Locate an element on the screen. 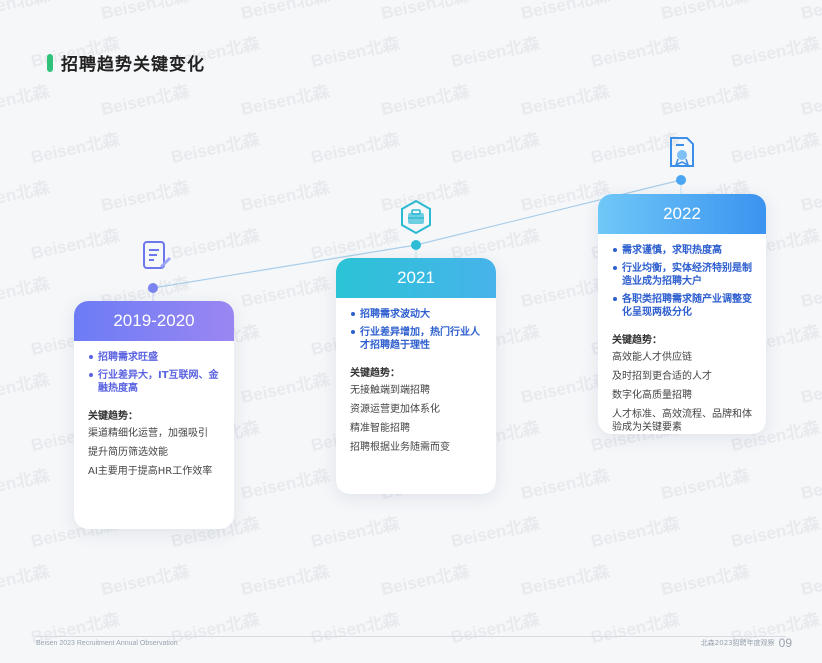 The width and height of the screenshot is (822, 663). card-year: 2021 is located at coordinates (416, 278).